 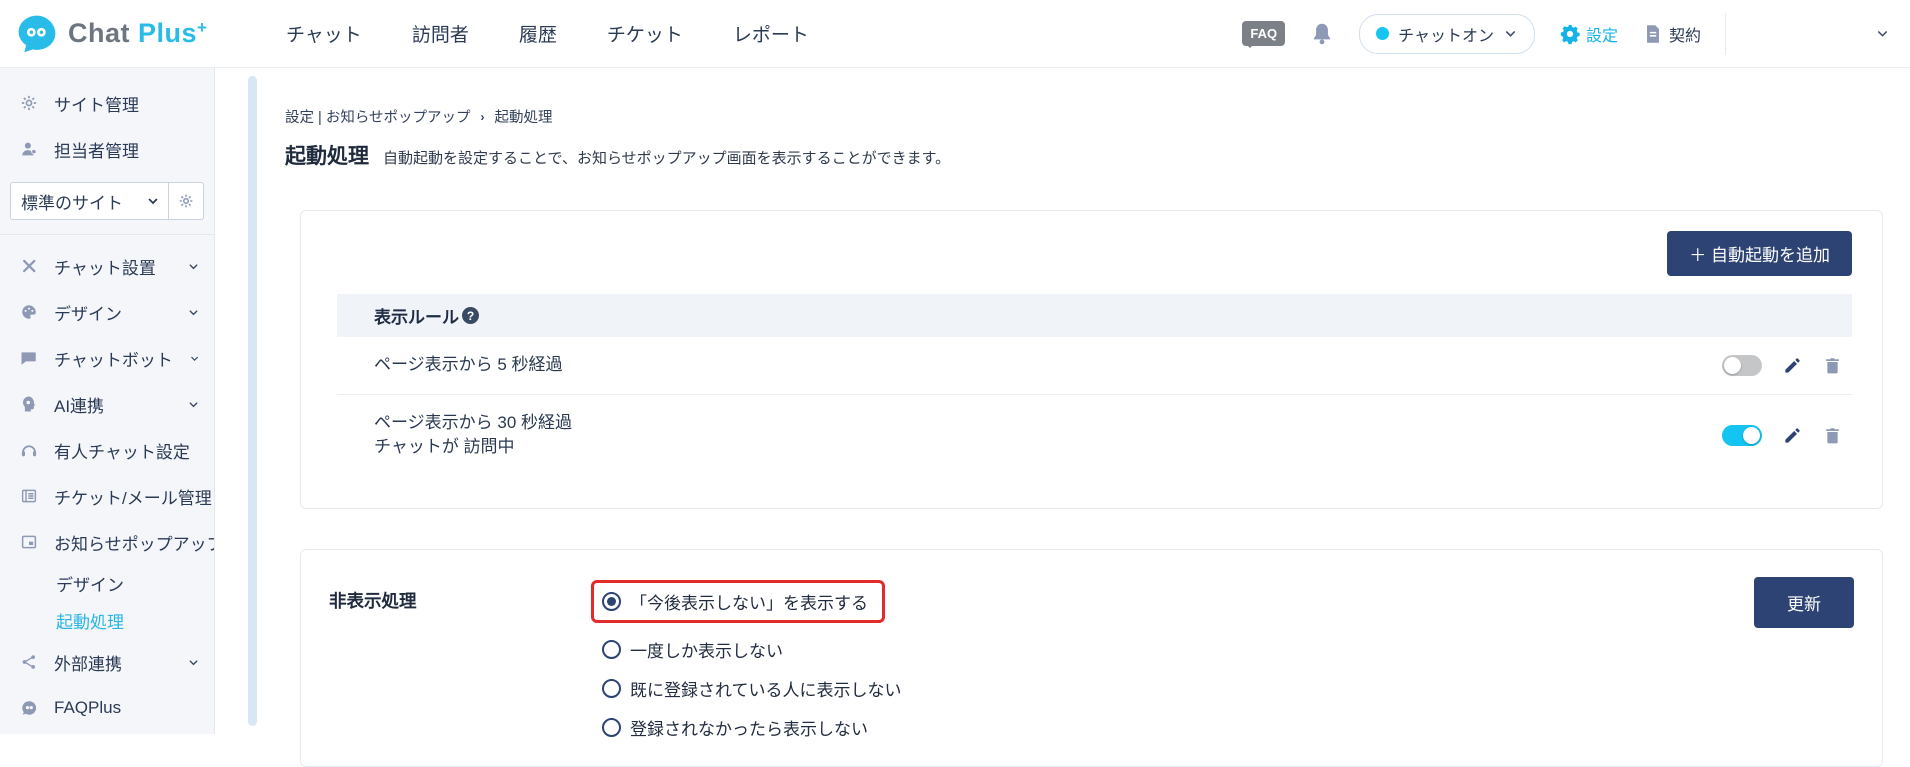 I want to click on radio-option-hide-for-registered: 既に登録されている人に表示しない, so click(x=901, y=688).